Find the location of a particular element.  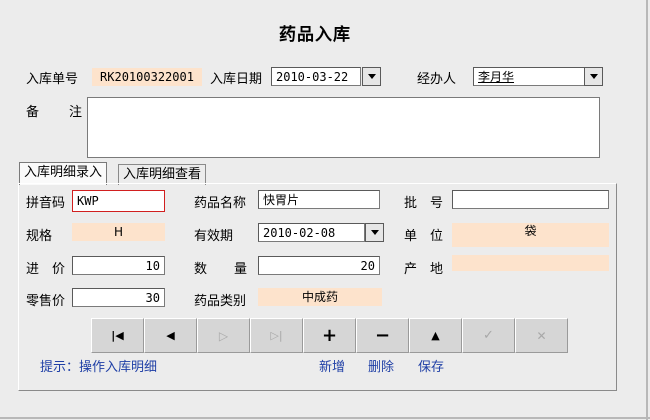

remark-textarea is located at coordinates (343, 127).